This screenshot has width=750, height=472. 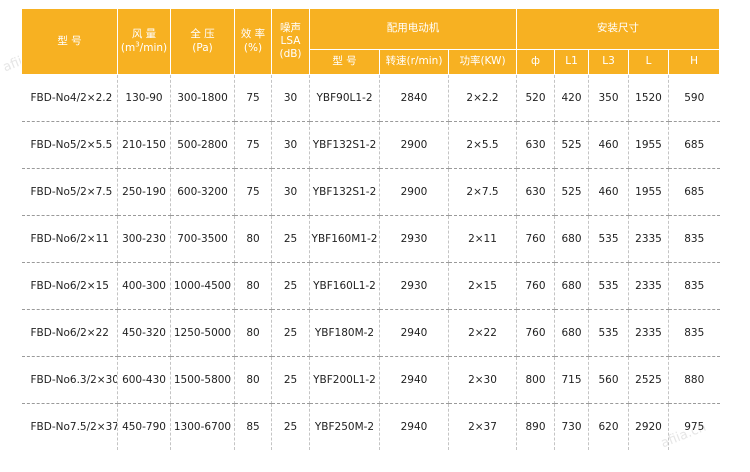 What do you see at coordinates (694, 62) in the screenshot?
I see `header-dim-h: H` at bounding box center [694, 62].